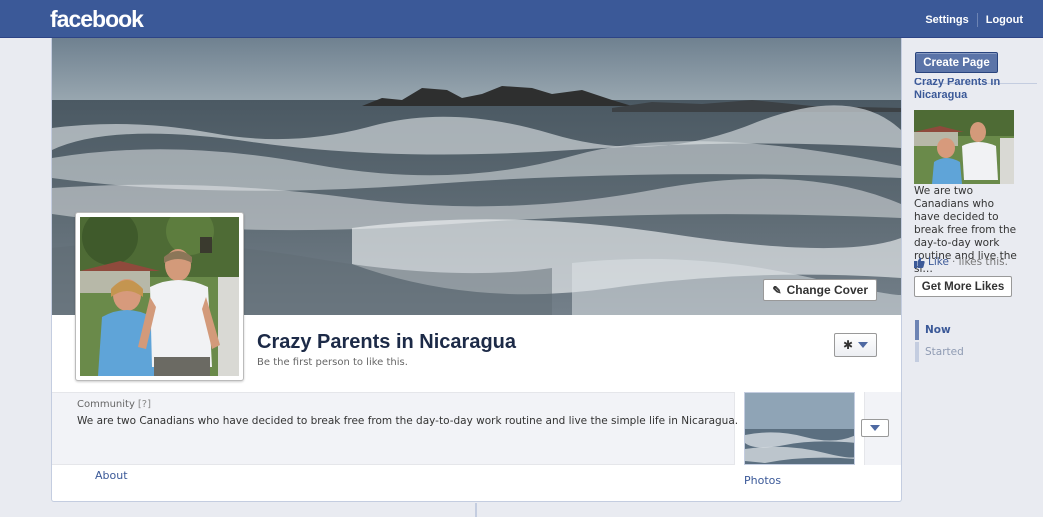  What do you see at coordinates (106, 404) in the screenshot?
I see `category-label: Community` at bounding box center [106, 404].